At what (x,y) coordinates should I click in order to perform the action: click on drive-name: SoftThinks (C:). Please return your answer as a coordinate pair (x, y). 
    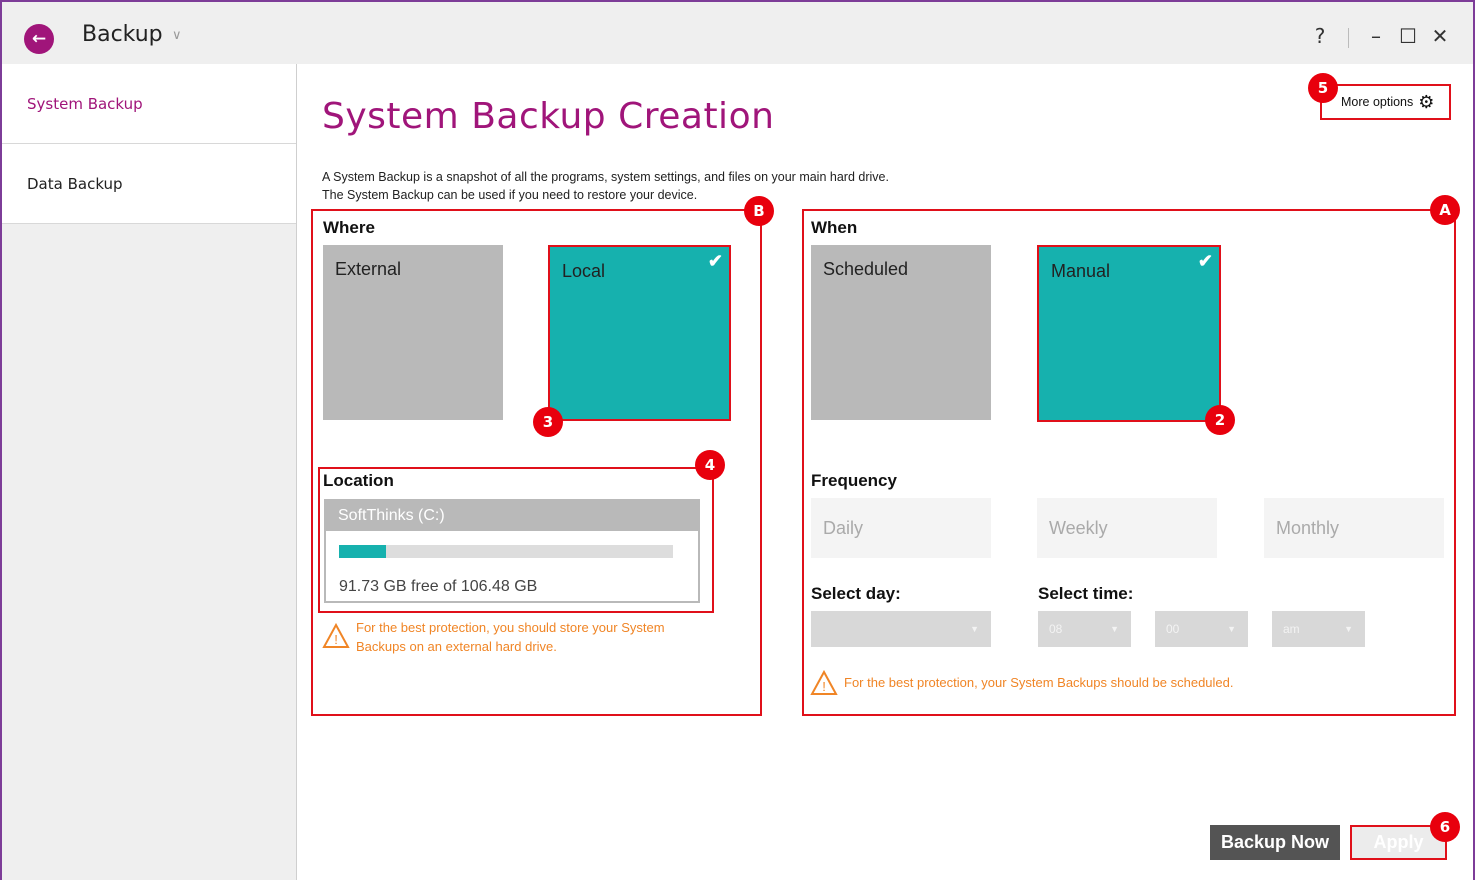
    Looking at the image, I should click on (512, 516).